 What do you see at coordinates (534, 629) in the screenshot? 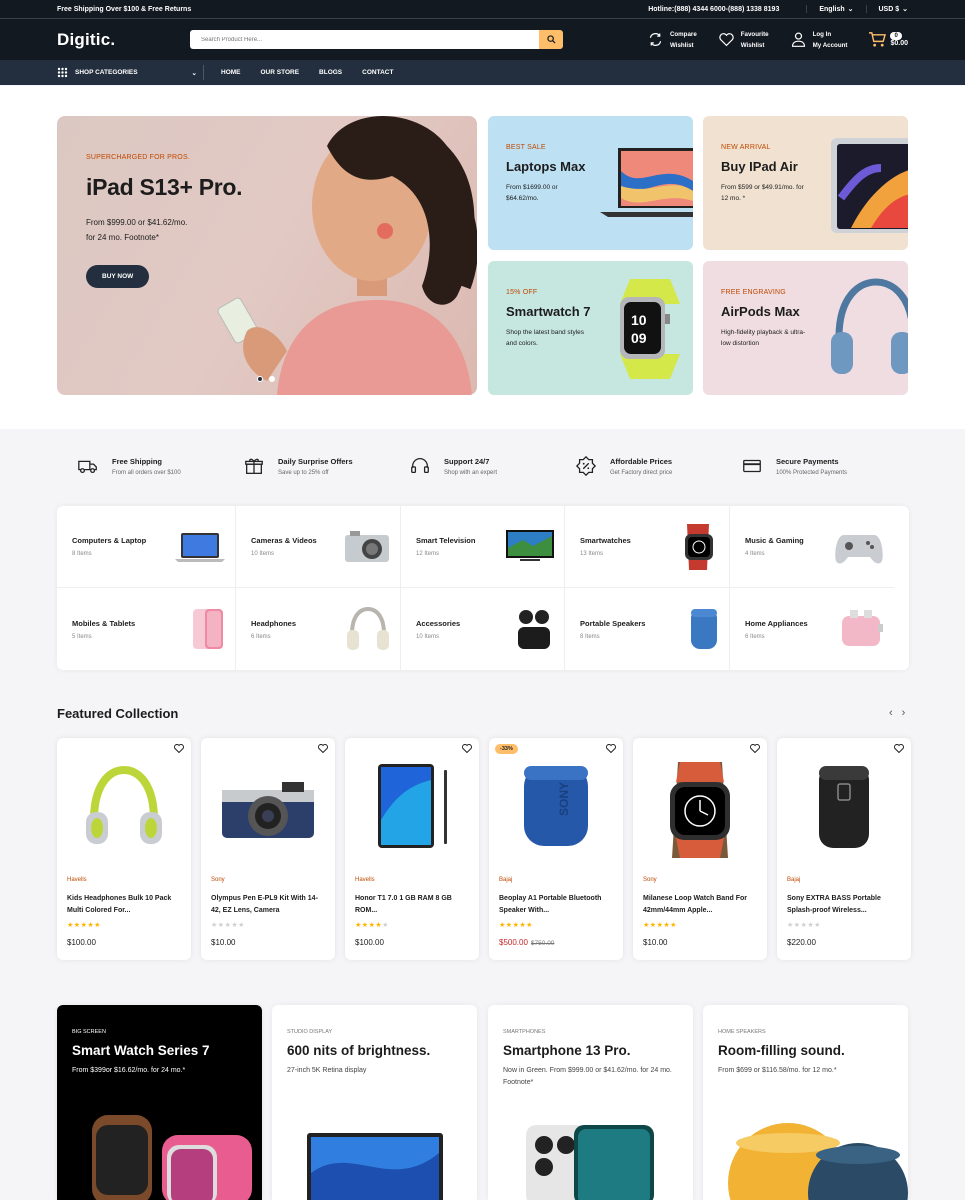
I see `earbuds-image` at bounding box center [534, 629].